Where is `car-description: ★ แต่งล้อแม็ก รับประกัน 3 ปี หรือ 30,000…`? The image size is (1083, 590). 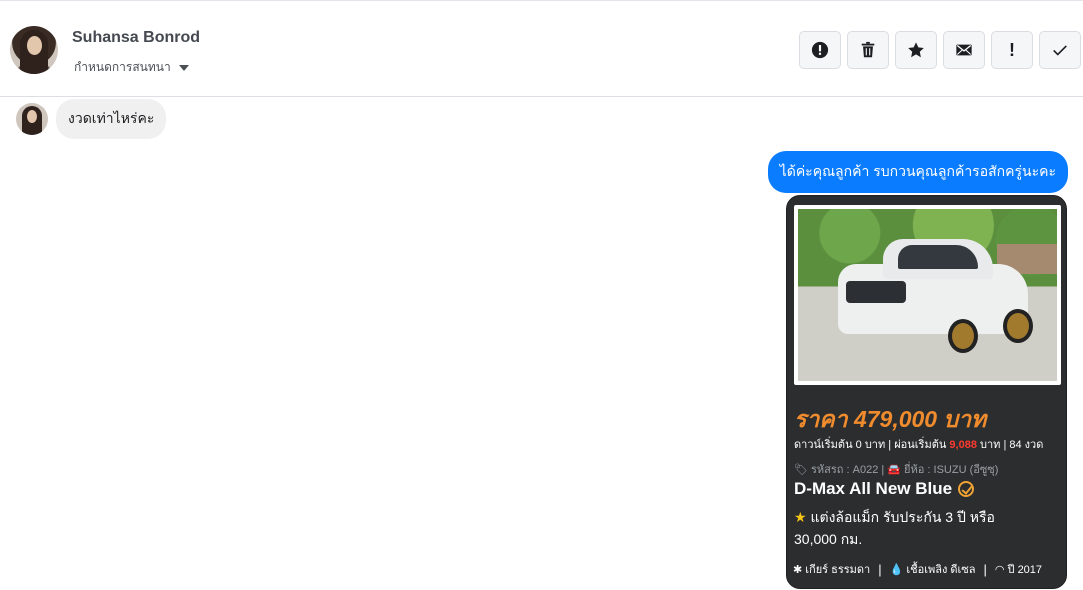
car-description: ★ แต่งล้อแม็ก รับประกัน 3 ปี หรือ 30,000… is located at coordinates (914, 528).